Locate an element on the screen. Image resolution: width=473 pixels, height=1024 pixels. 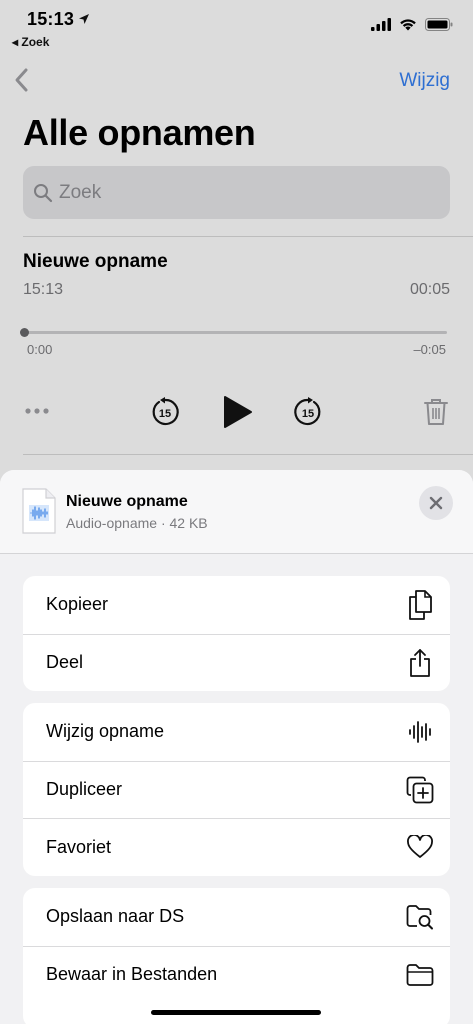
recording-time: 15:13 is located at coordinates (43, 289).